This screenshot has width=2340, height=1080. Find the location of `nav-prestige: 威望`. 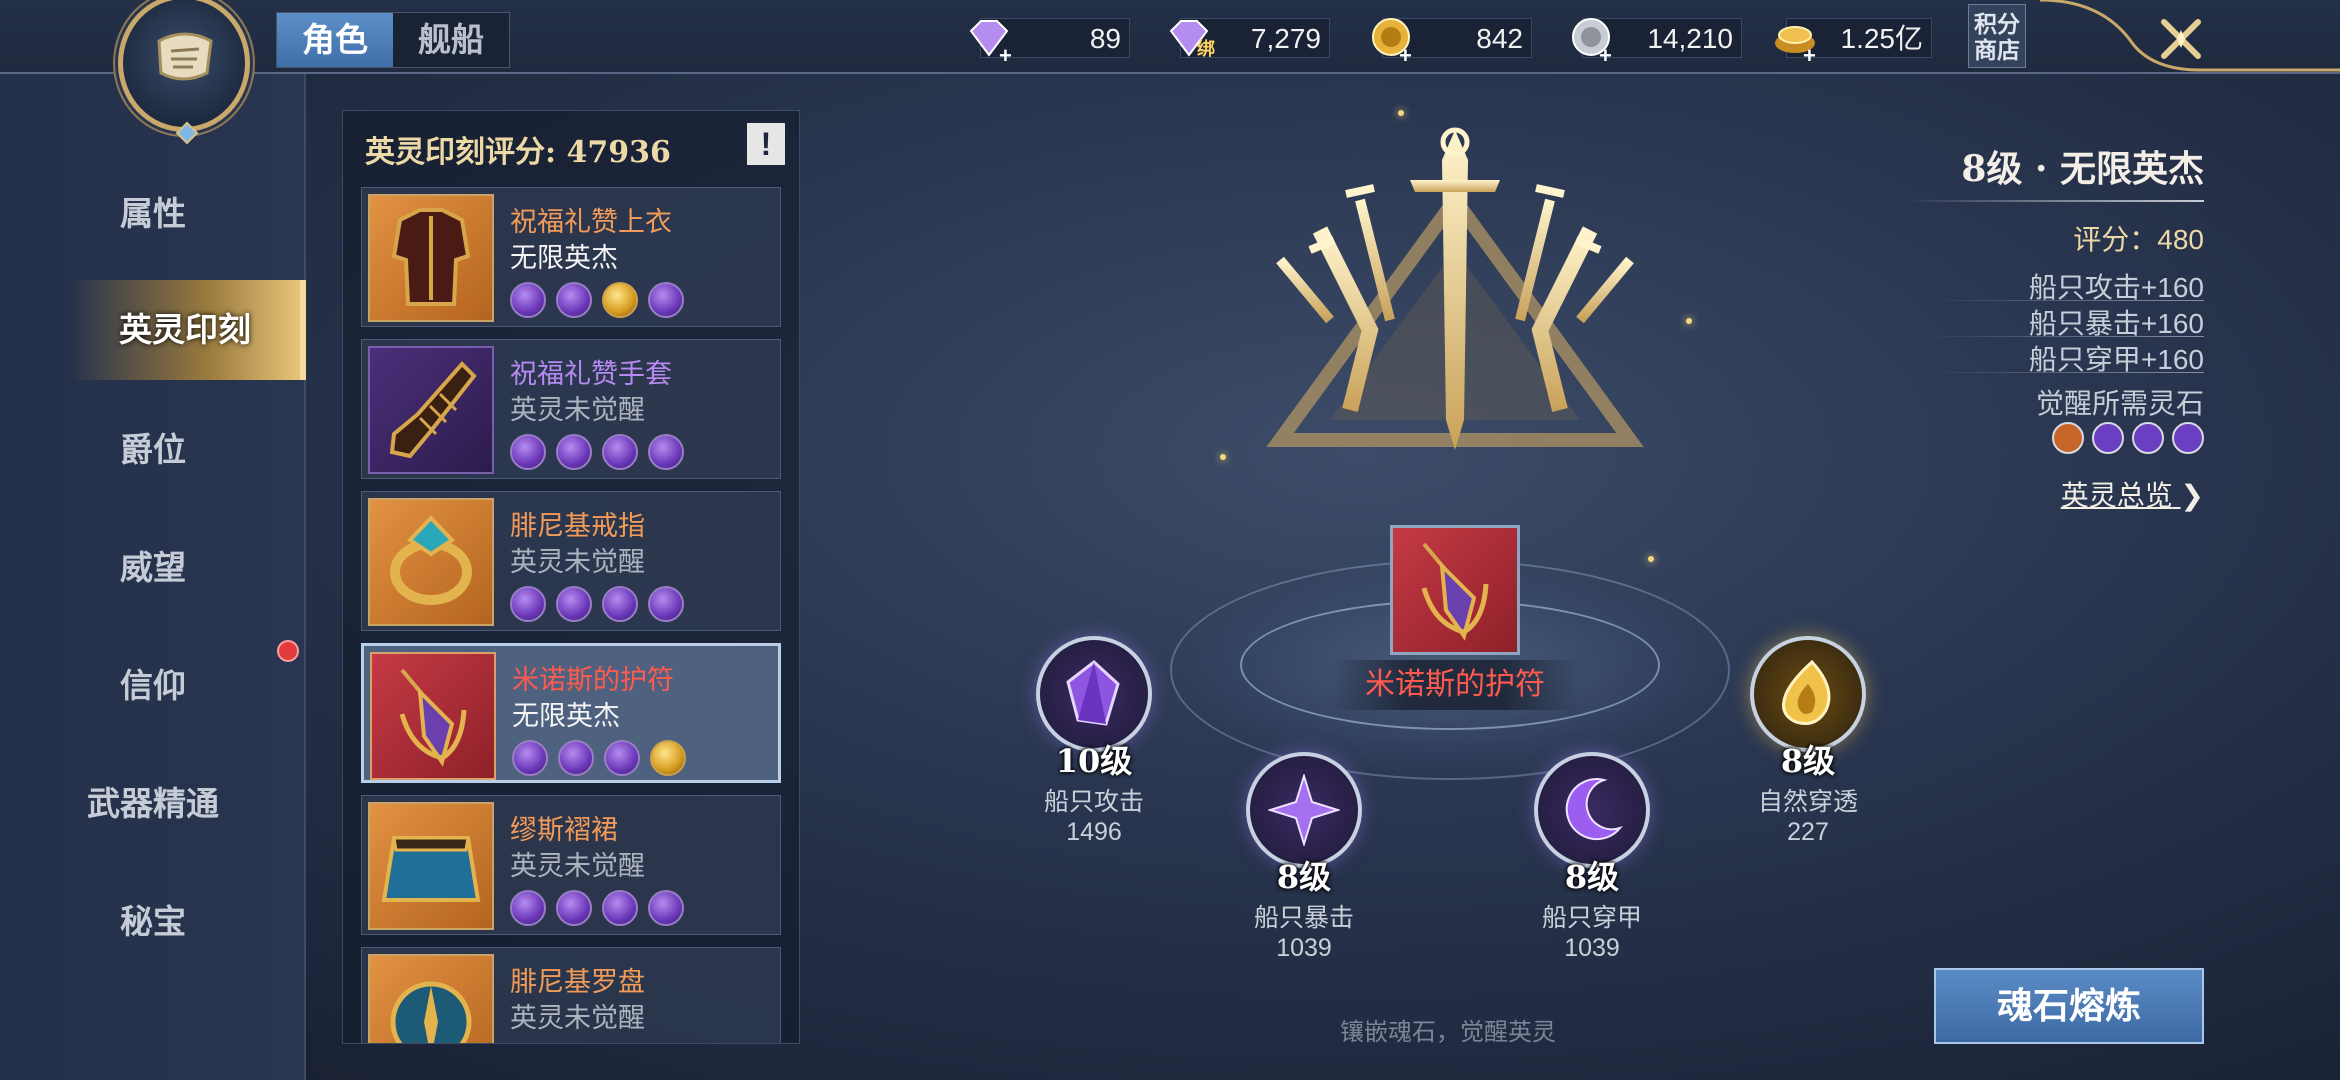

nav-prestige: 威望 is located at coordinates (153, 568).